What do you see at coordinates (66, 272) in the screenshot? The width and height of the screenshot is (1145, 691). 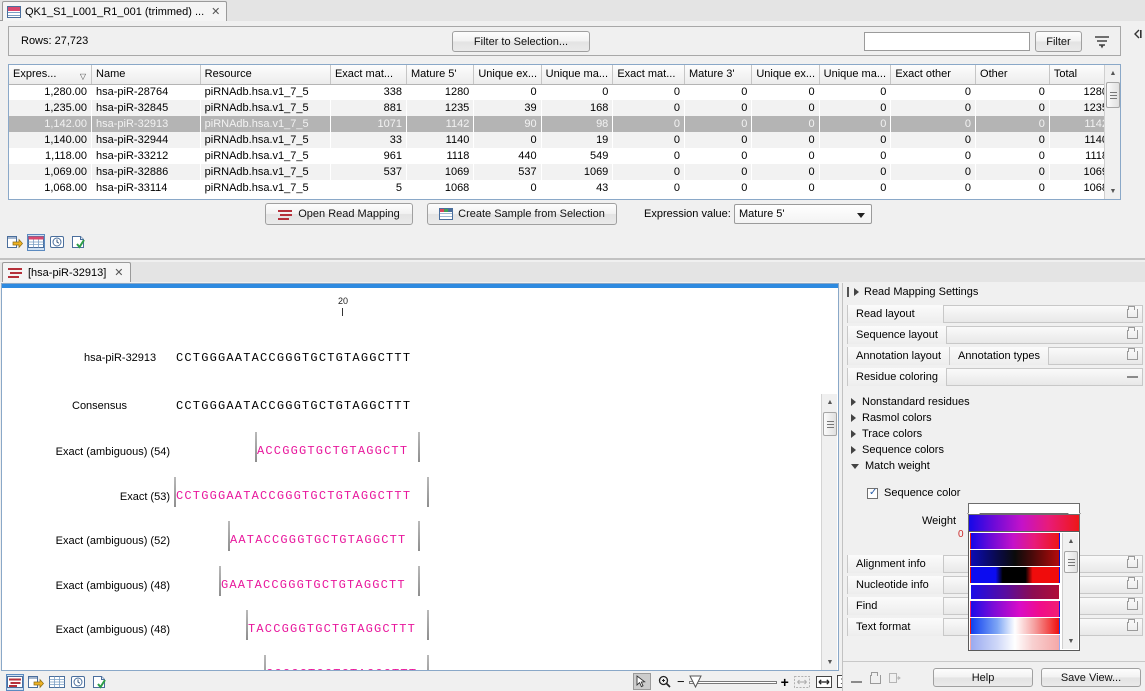 I see `tab-read-mapping: [hsa-piR-32913] ✕` at bounding box center [66, 272].